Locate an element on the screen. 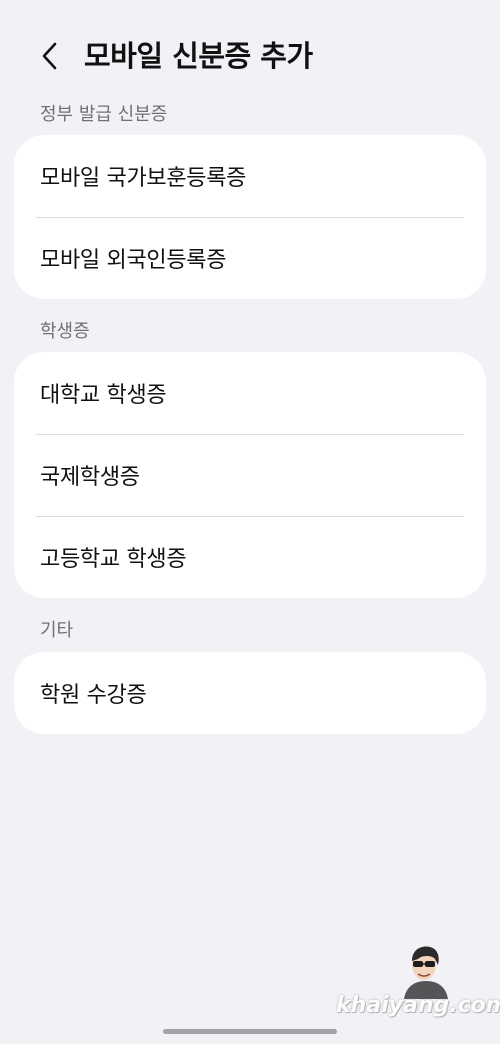  list-item-label: 대학교 학생증 is located at coordinates (103, 395).